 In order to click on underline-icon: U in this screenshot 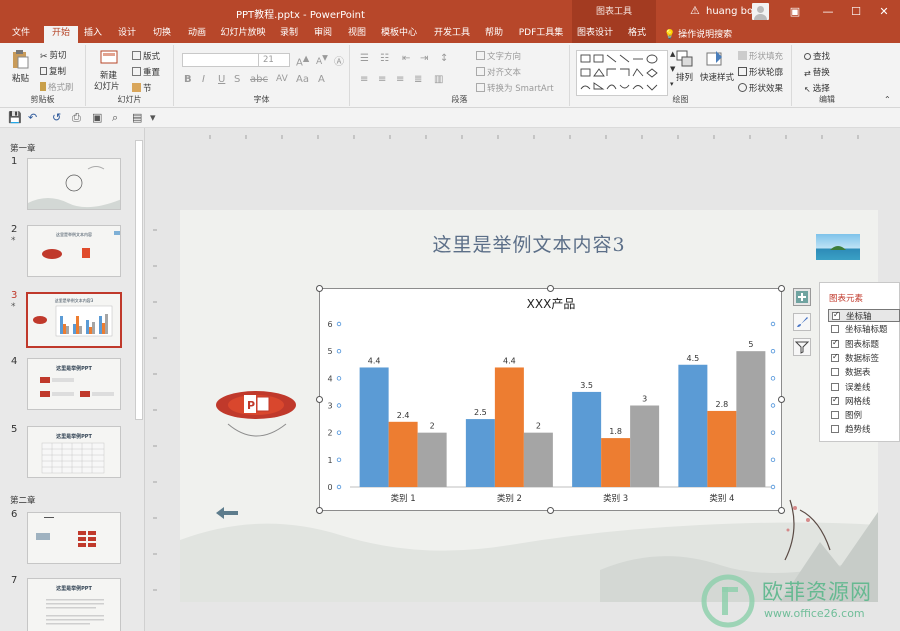, I will do `click(221, 79)`.